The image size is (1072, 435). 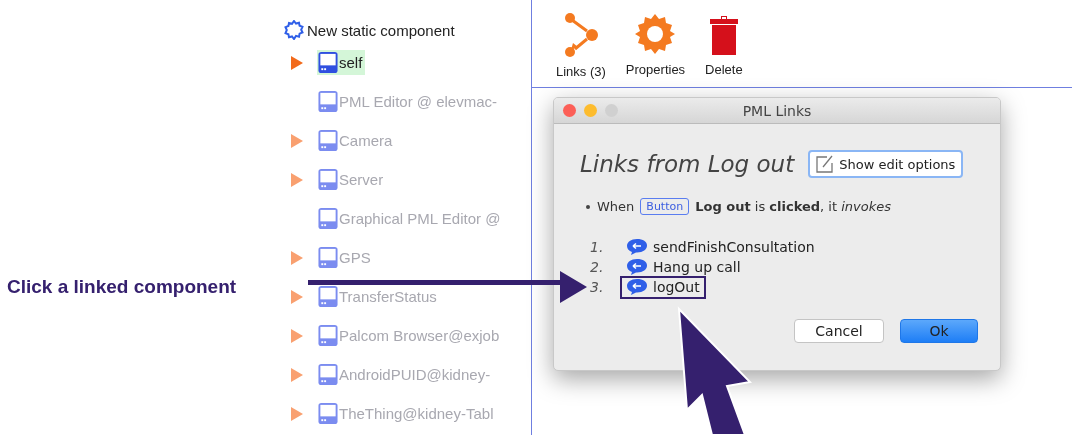 What do you see at coordinates (597, 267) in the screenshot?
I see `list-number: 2.` at bounding box center [597, 267].